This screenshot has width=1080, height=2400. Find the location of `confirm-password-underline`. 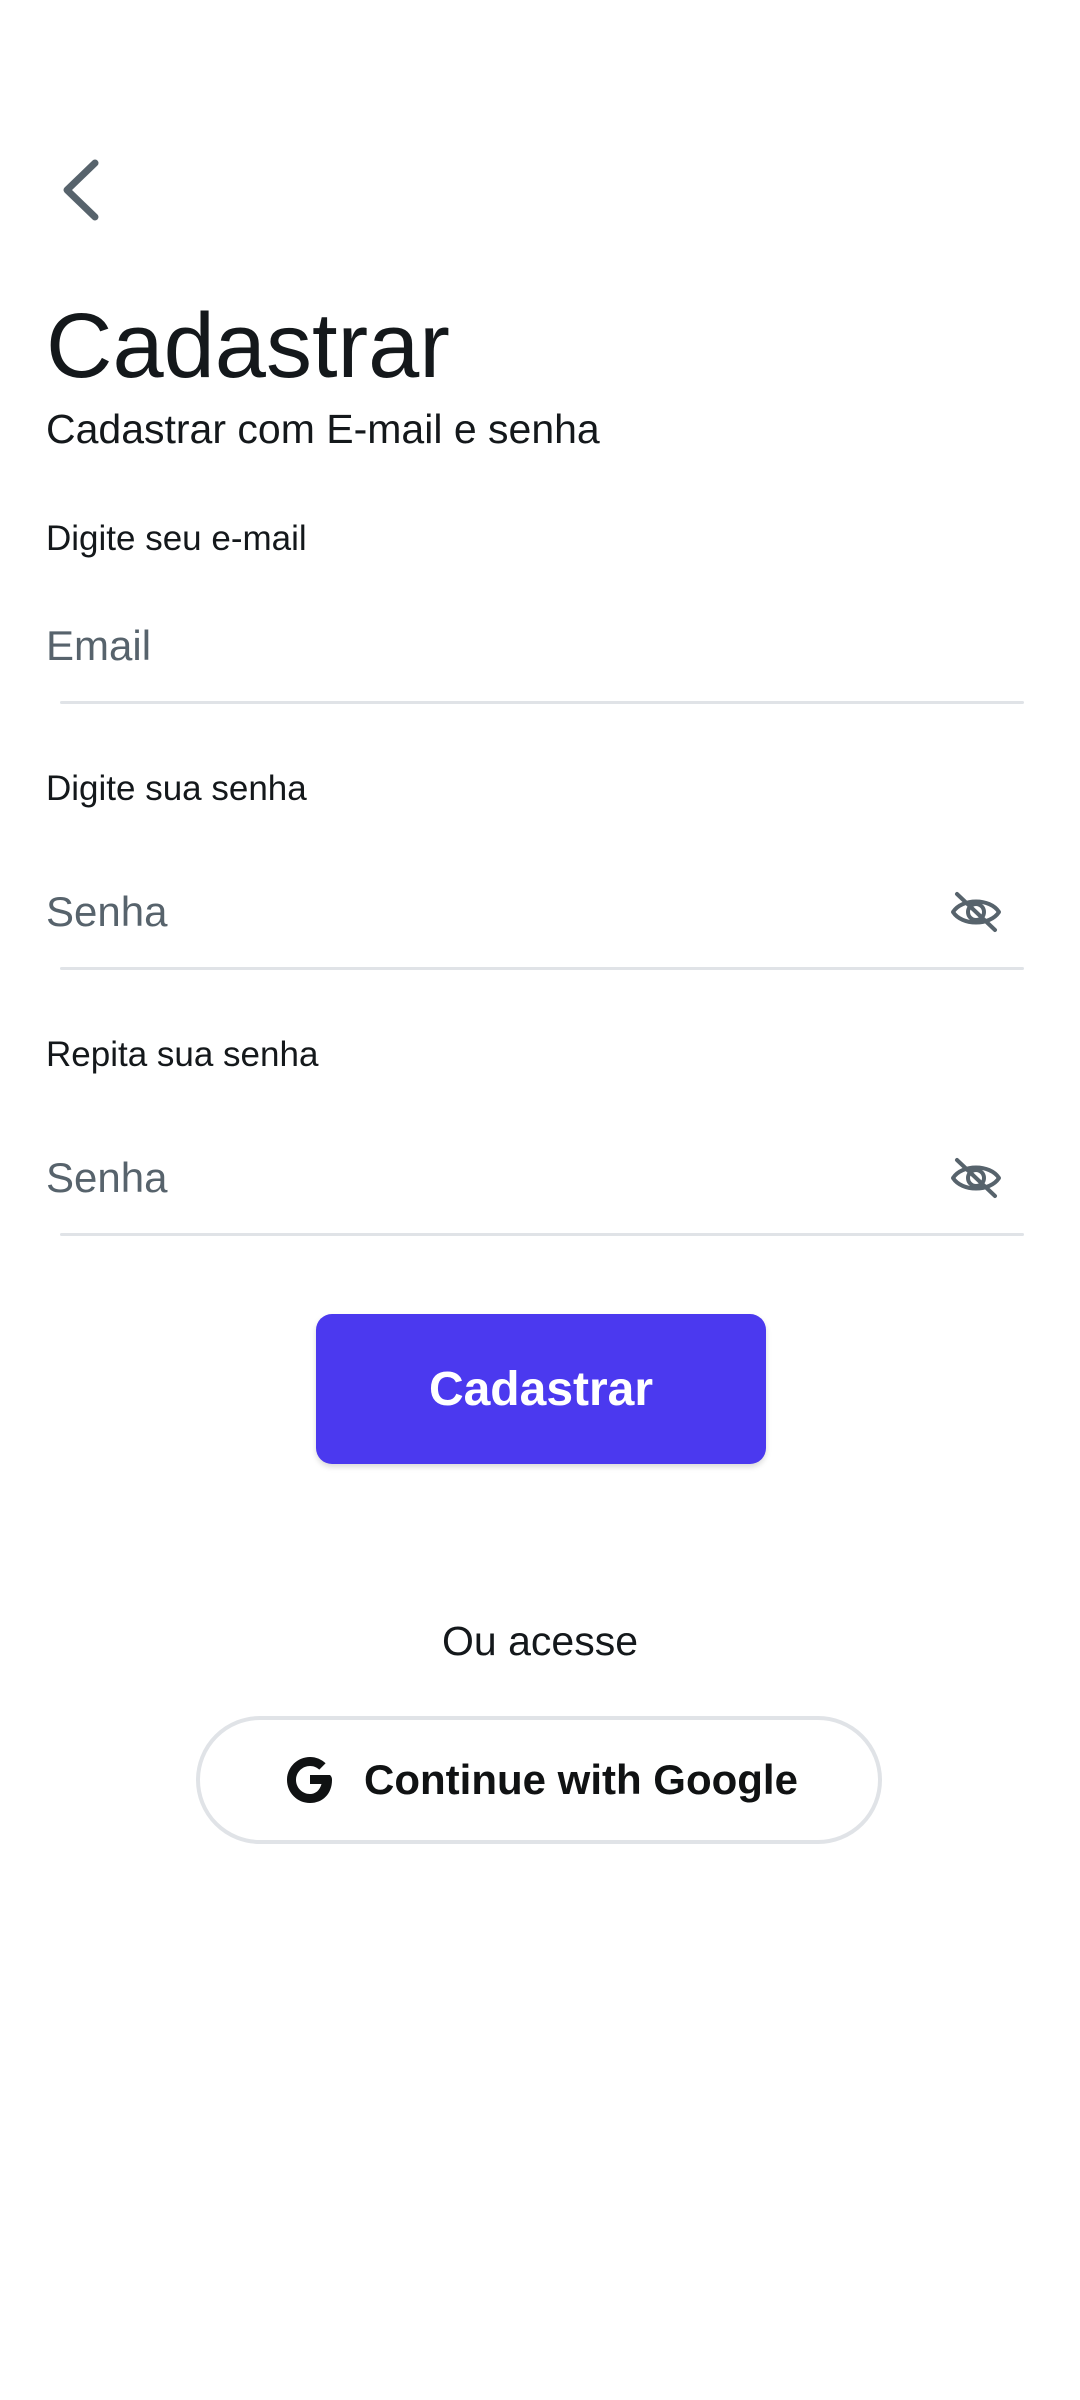

confirm-password-underline is located at coordinates (542, 1234).